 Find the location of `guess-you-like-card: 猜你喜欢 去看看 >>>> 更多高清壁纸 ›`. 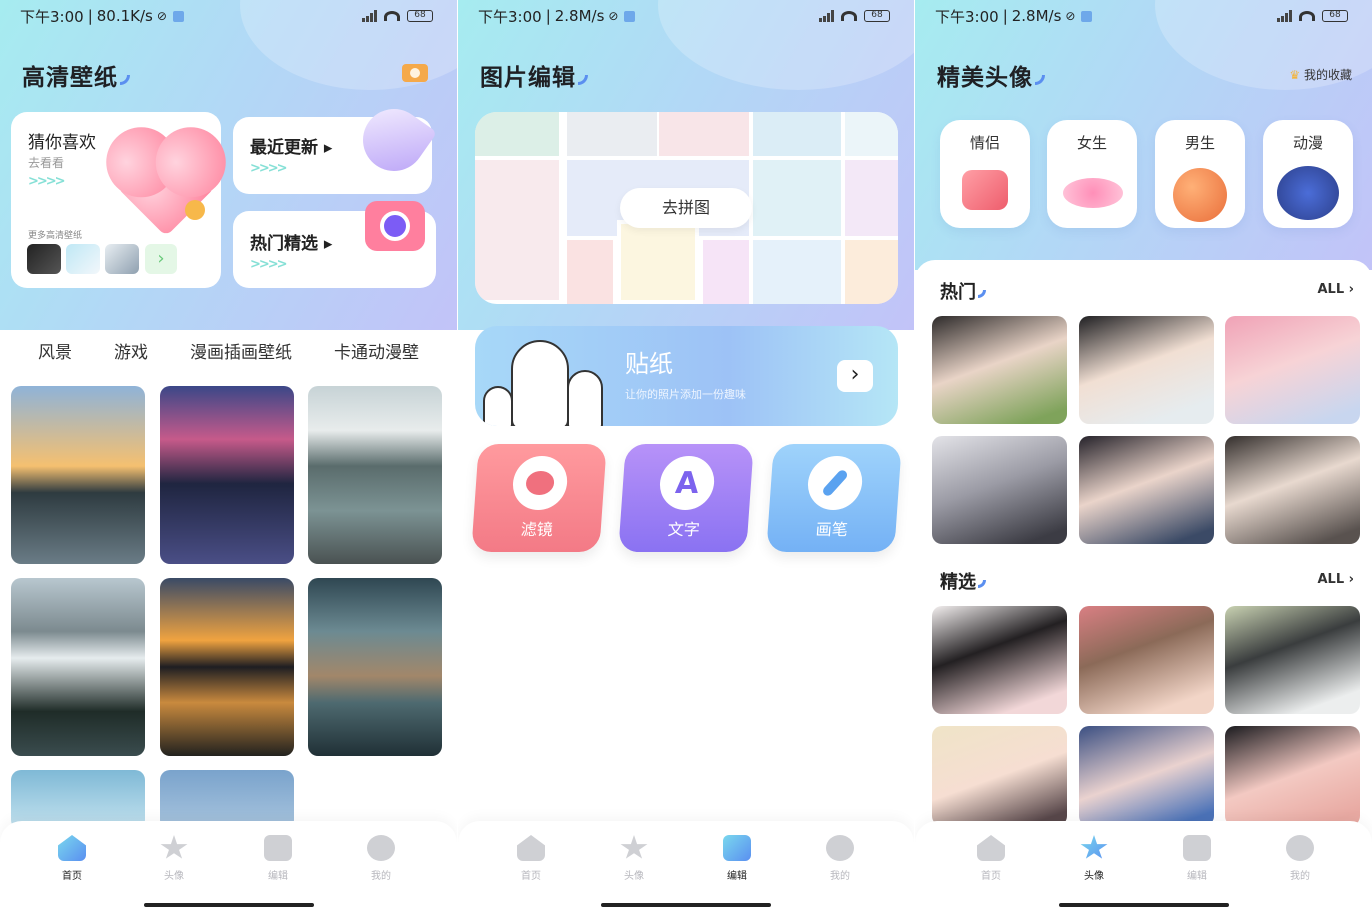

guess-you-like-card: 猜你喜欢 去看看 >>>> 更多高清壁纸 › is located at coordinates (116, 200).